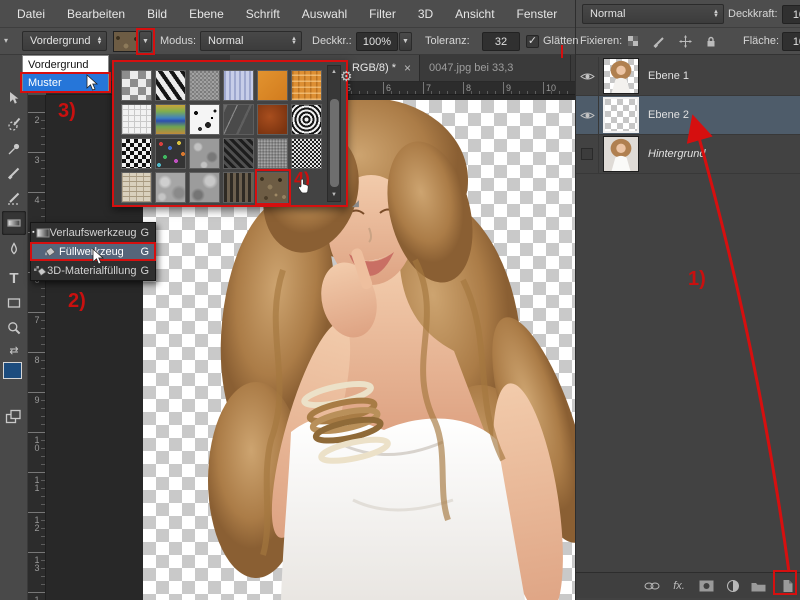 The height and width of the screenshot is (600, 800). I want to click on adjustment-layer-icon, so click(733, 586).